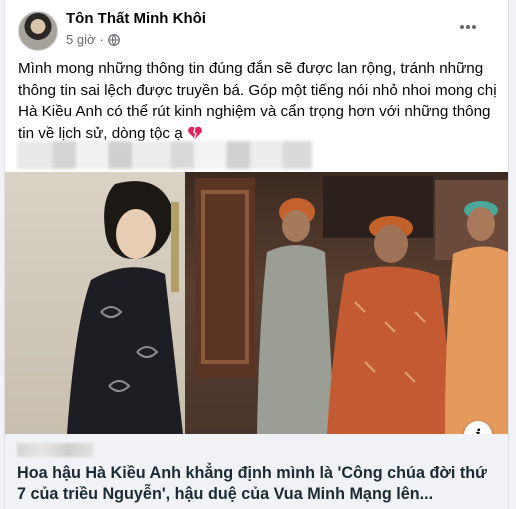 This screenshot has width=516, height=509. I want to click on broken-heart-icon, so click(194, 132).